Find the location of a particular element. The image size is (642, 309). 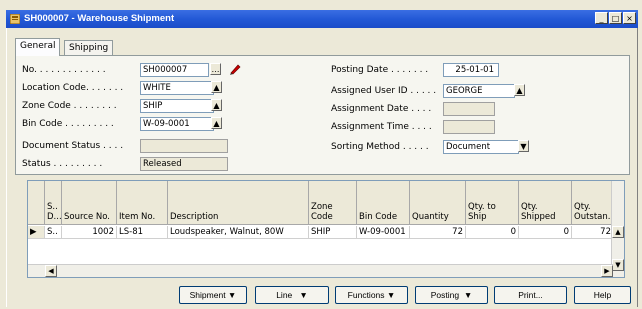

table-row-cell-qty-to-ship: 0 is located at coordinates (492, 232).